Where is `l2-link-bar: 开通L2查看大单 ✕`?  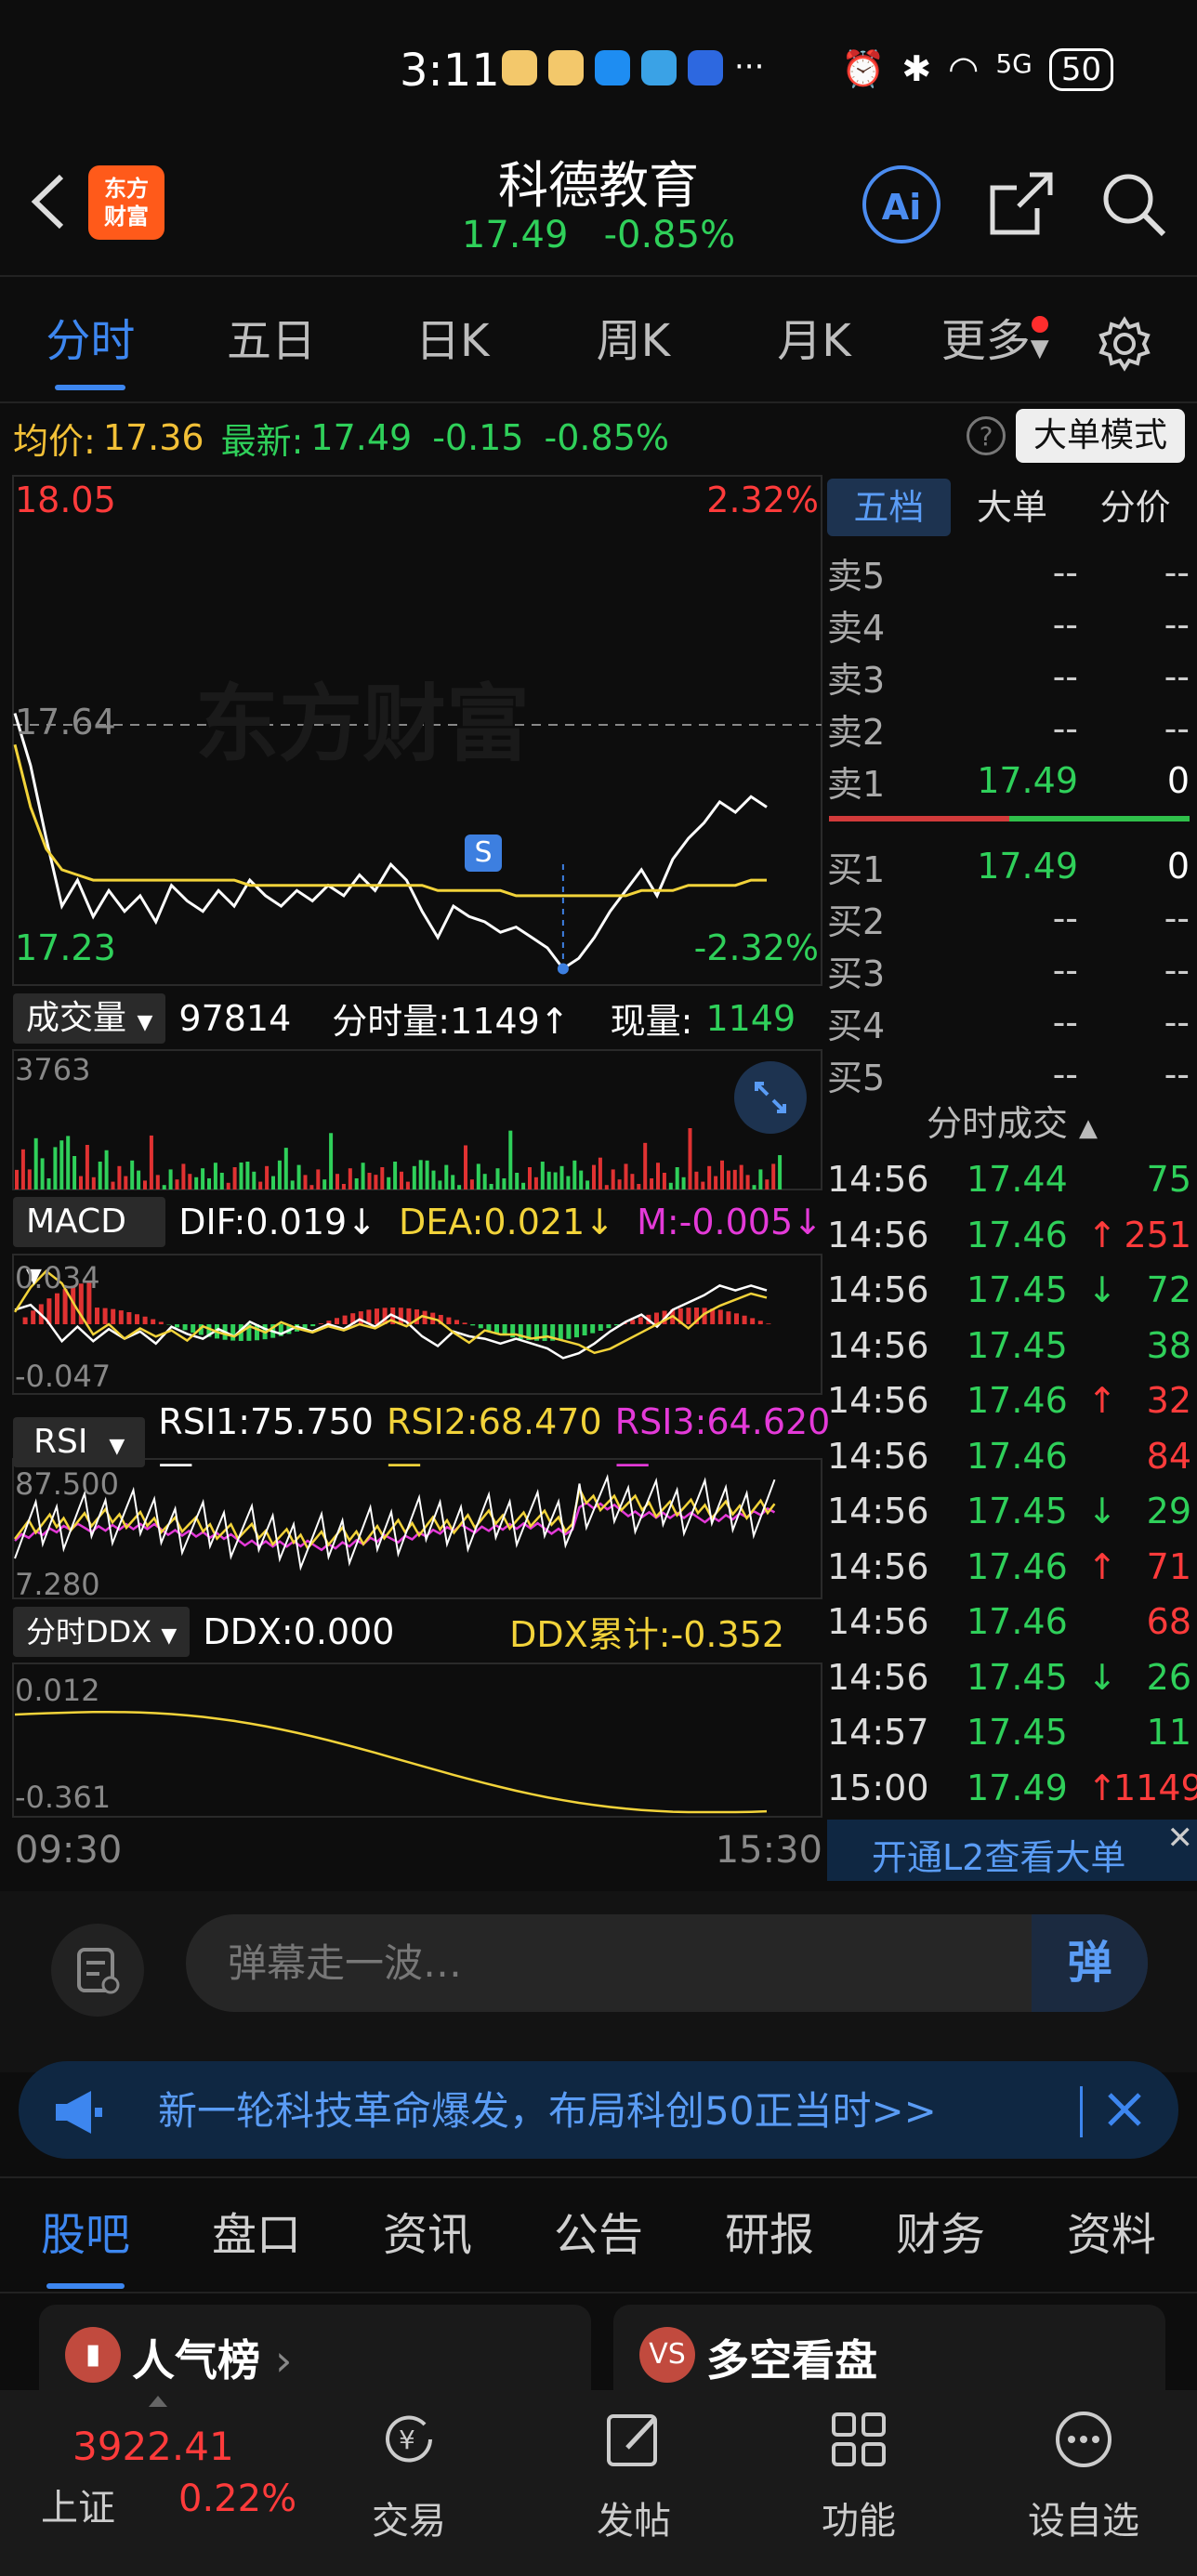
l2-link-bar: 开通L2查看大单 ✕ is located at coordinates (1012, 1850).